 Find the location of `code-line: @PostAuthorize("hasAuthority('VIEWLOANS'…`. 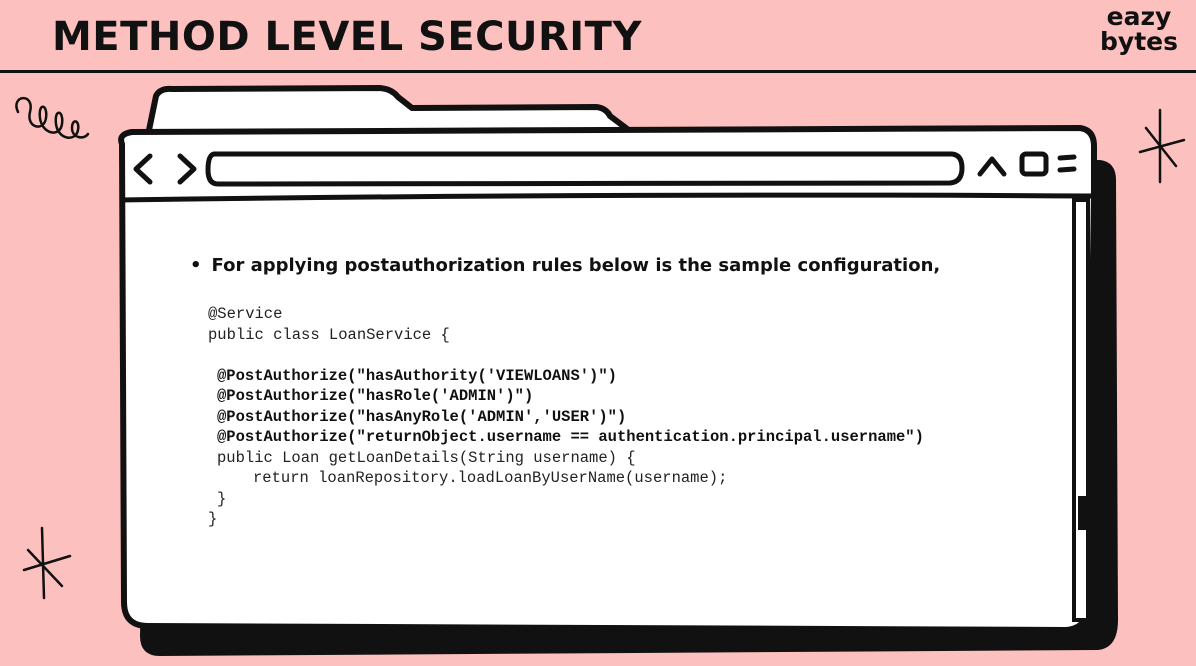

code-line: @PostAuthorize("hasAuthority('VIEWLOANS'… is located at coordinates (417, 375).